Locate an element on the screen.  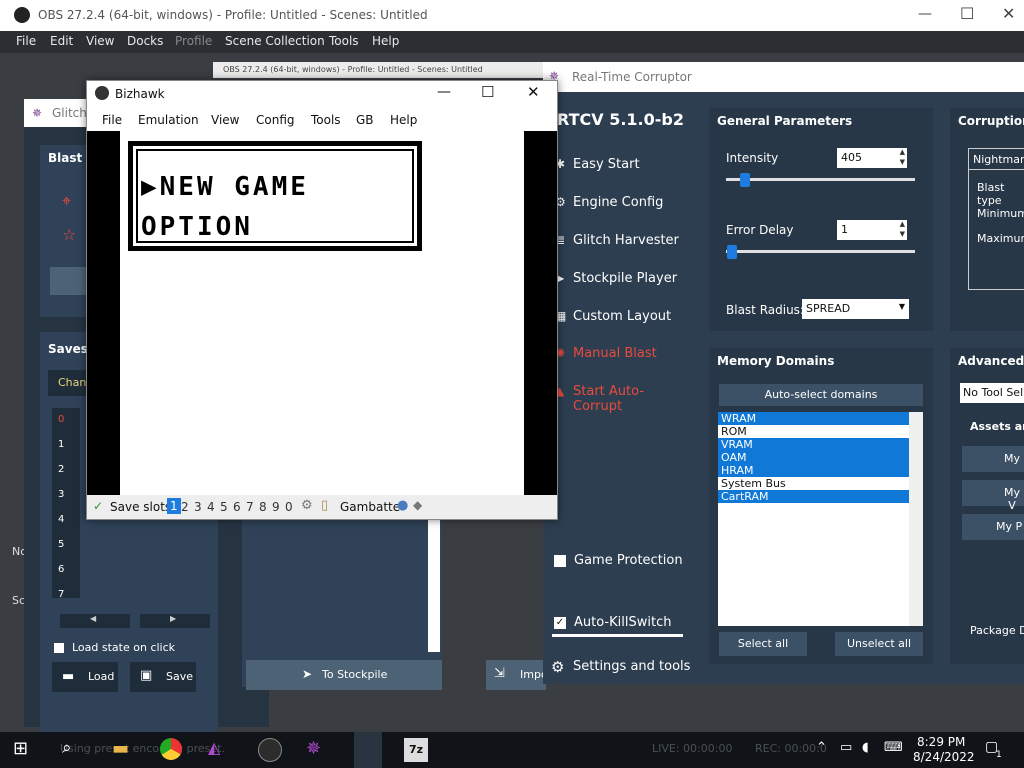
domain-list-scrollbar is located at coordinates (916, 519).